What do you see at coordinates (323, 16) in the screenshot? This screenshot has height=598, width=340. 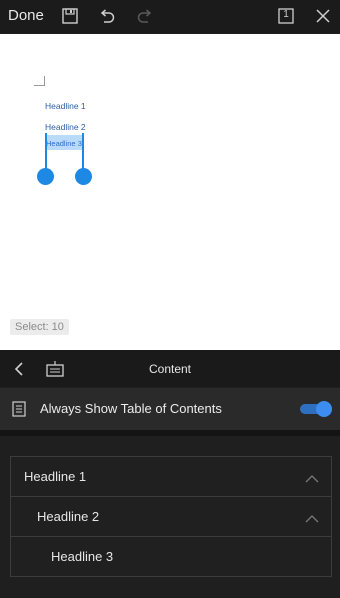 I see `close-icon` at bounding box center [323, 16].